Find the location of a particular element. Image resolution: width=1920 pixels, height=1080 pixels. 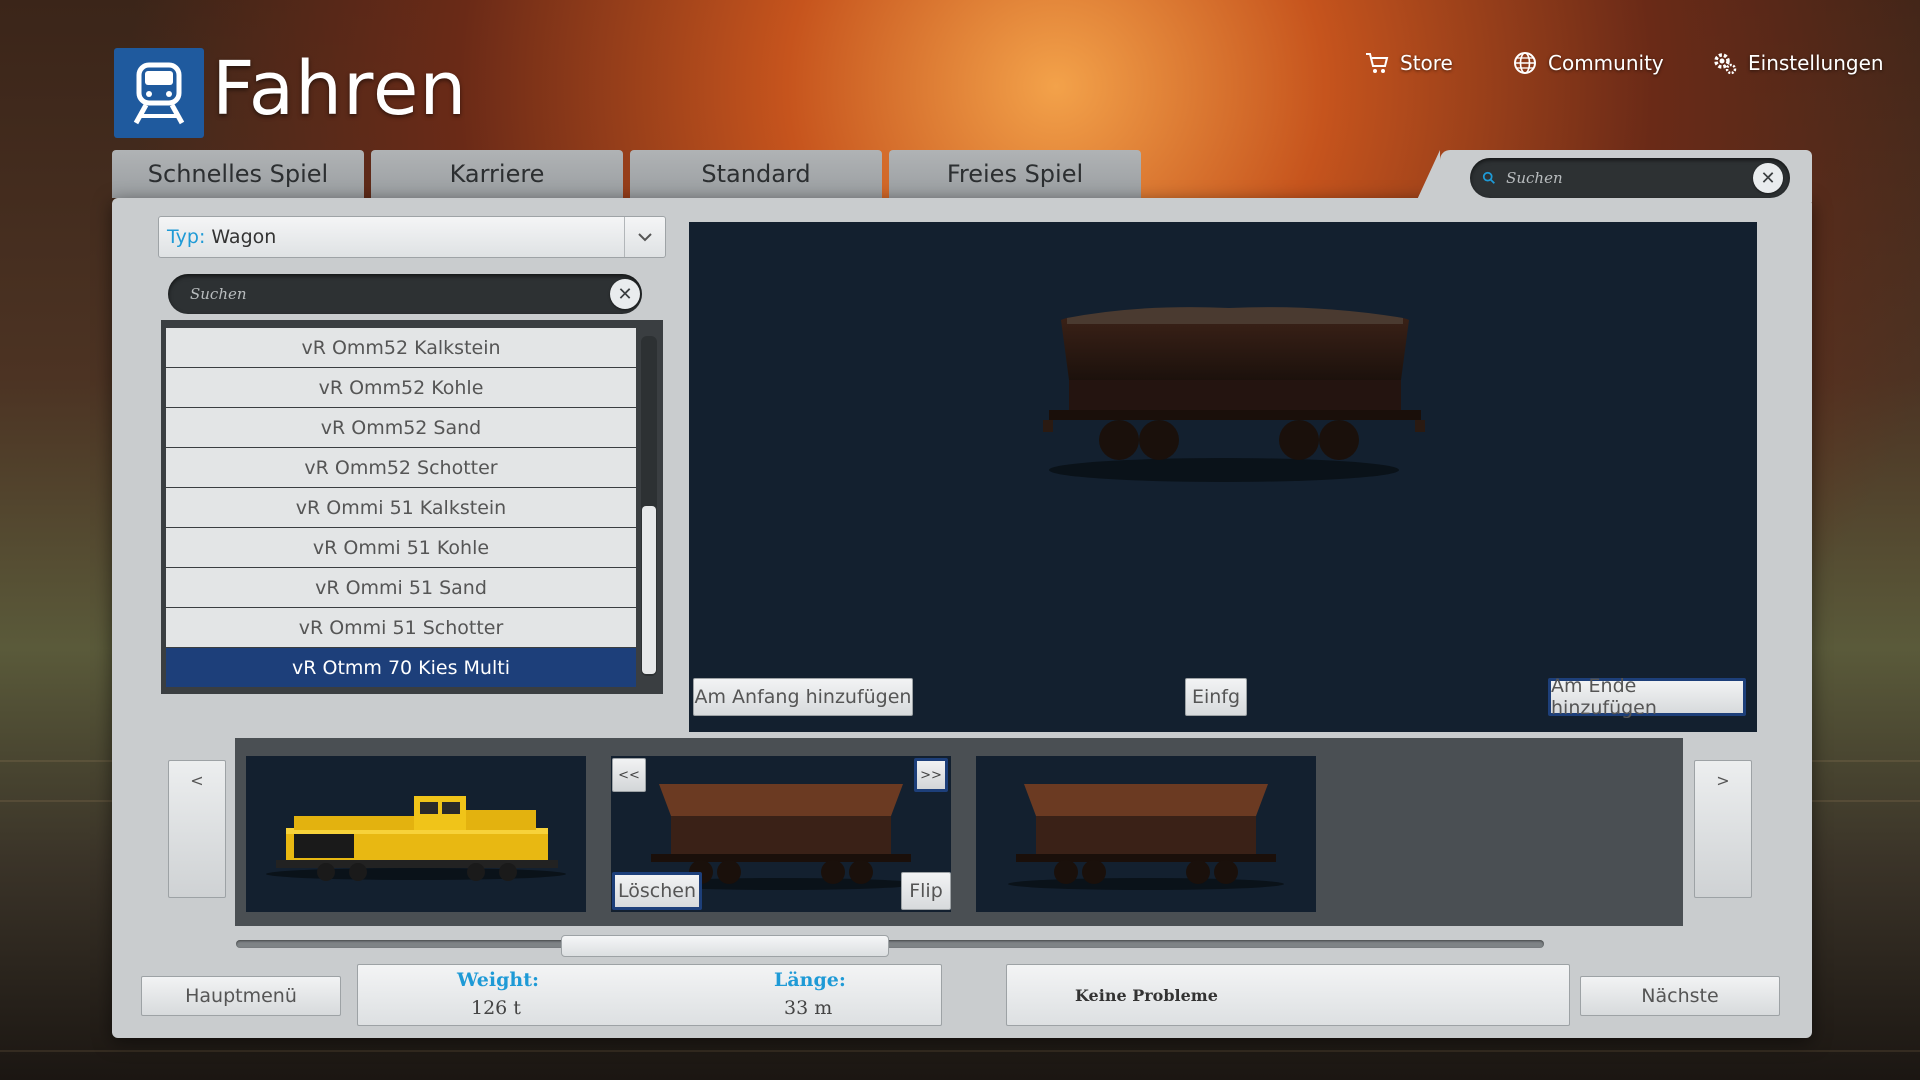

type-filter-value: Wagon is located at coordinates (244, 237).